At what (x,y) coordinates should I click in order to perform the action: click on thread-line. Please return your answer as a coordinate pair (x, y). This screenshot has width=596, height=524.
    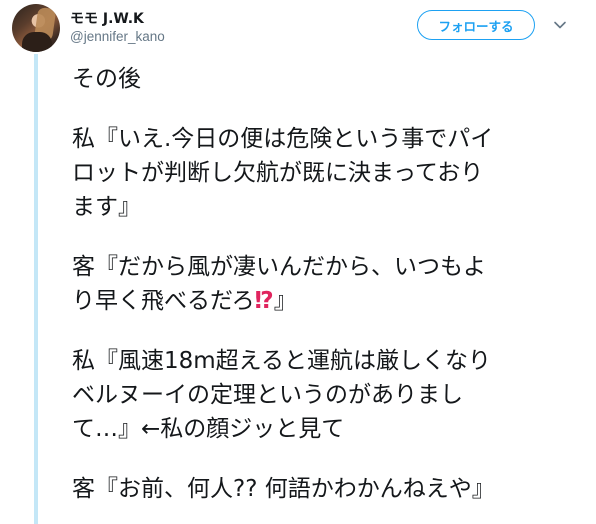
    Looking at the image, I should click on (36, 289).